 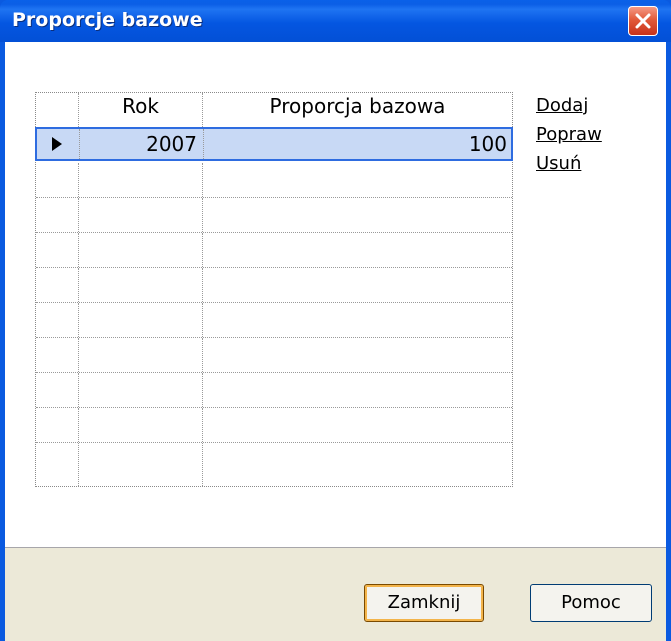 I want to click on cell-proporcja: 100, so click(x=358, y=144).